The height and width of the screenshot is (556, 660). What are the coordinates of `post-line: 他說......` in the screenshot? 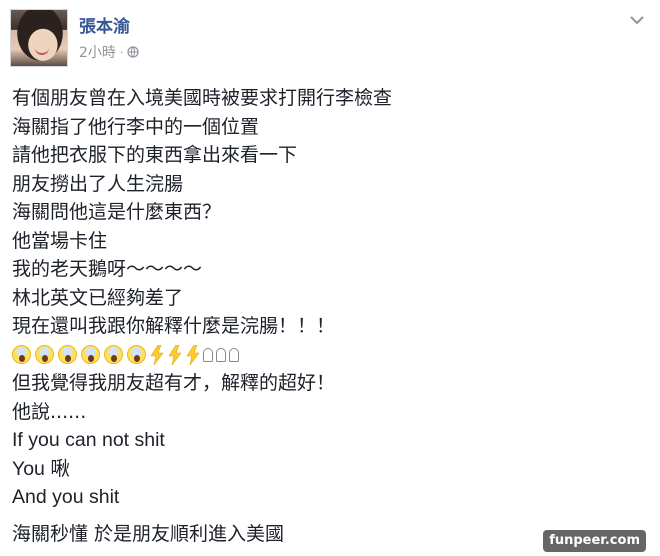 It's located at (49, 411).